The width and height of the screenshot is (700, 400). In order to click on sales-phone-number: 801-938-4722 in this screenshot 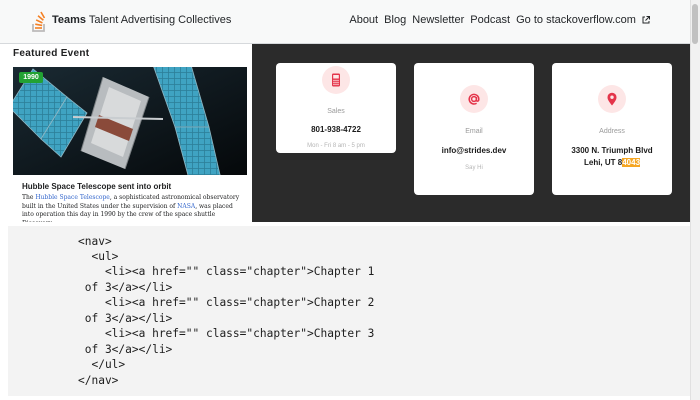, I will do `click(336, 129)`.